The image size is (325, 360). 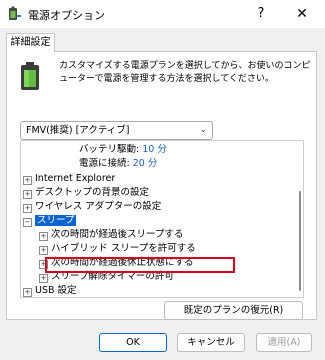 I want to click on tree-item-hybrid-sleep: ハイブリッド スリープを許可する, so click(x=123, y=249).